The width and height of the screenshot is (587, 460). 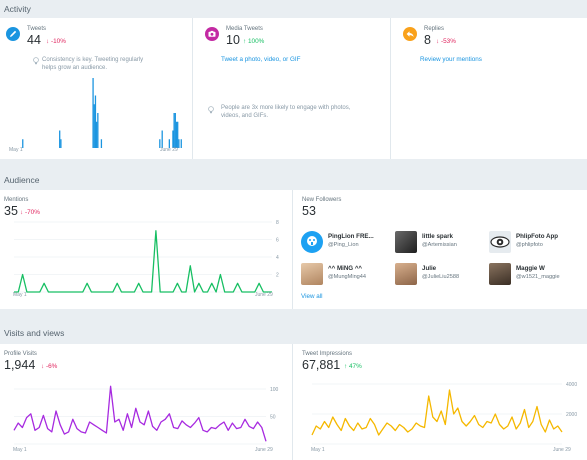 I want to click on follower-name: PhlipFoto App, so click(x=537, y=236).